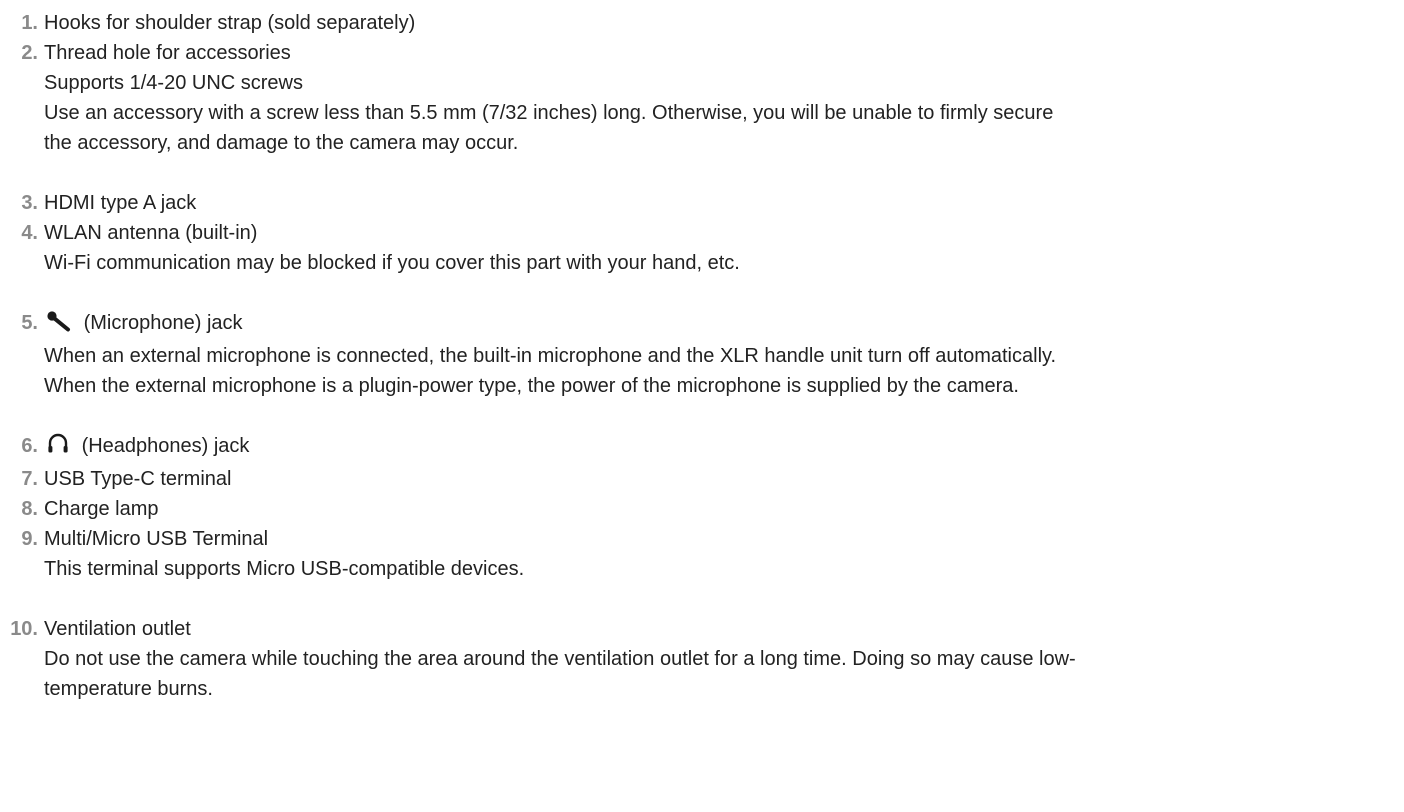  What do you see at coordinates (163, 323) in the screenshot?
I see `item-label: (Microphone) jack` at bounding box center [163, 323].